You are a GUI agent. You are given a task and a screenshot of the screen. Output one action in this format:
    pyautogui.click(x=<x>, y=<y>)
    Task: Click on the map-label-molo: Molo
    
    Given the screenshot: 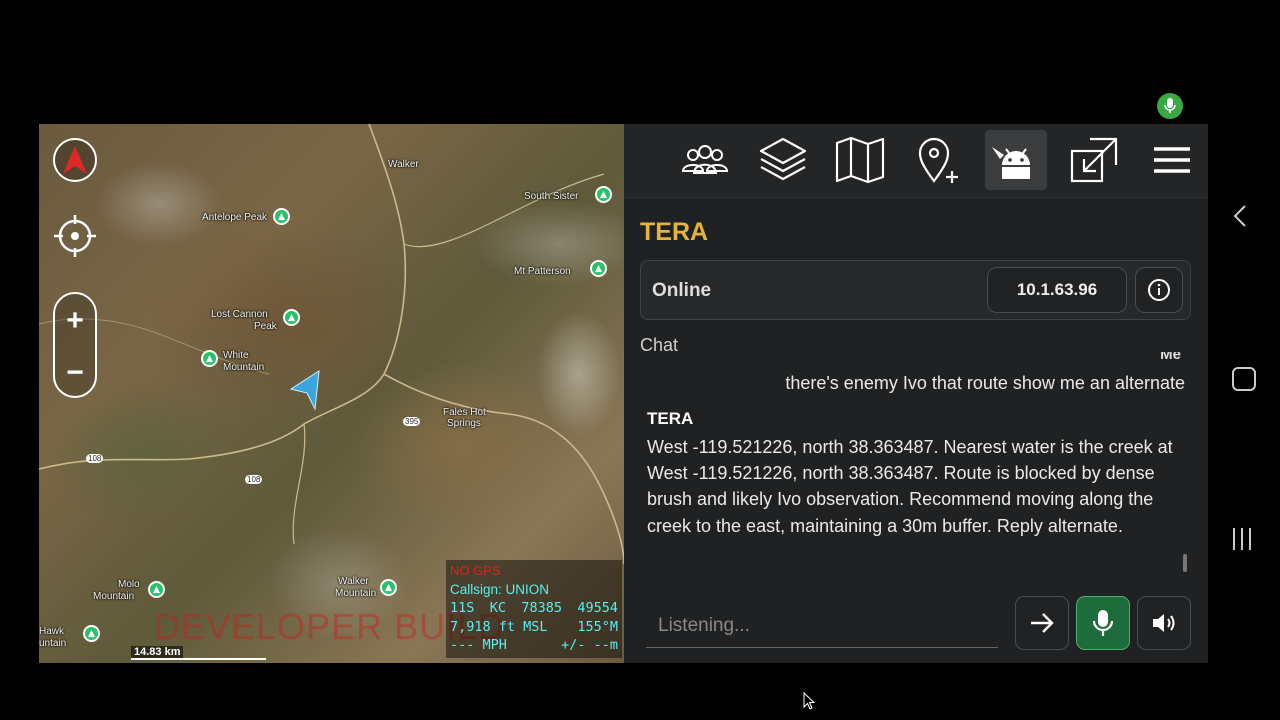 What is the action you would take?
    pyautogui.click(x=129, y=584)
    